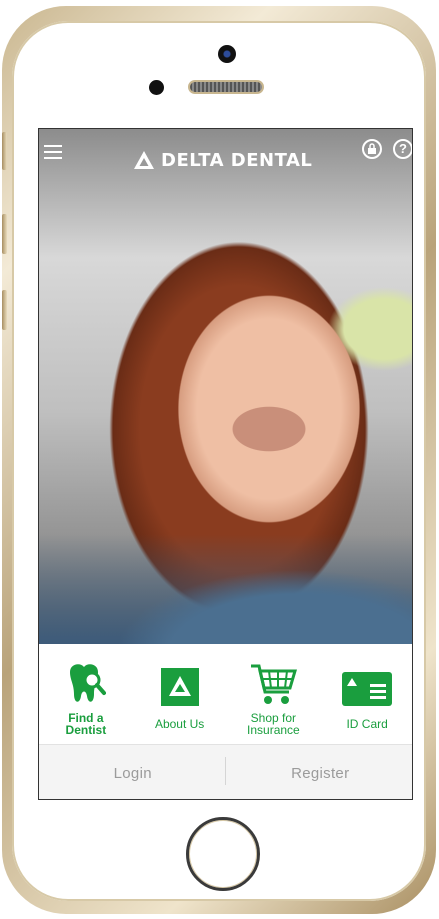 This screenshot has width=439, height=919. Describe the element at coordinates (86, 682) in the screenshot. I see `tooth-search-icon` at that location.